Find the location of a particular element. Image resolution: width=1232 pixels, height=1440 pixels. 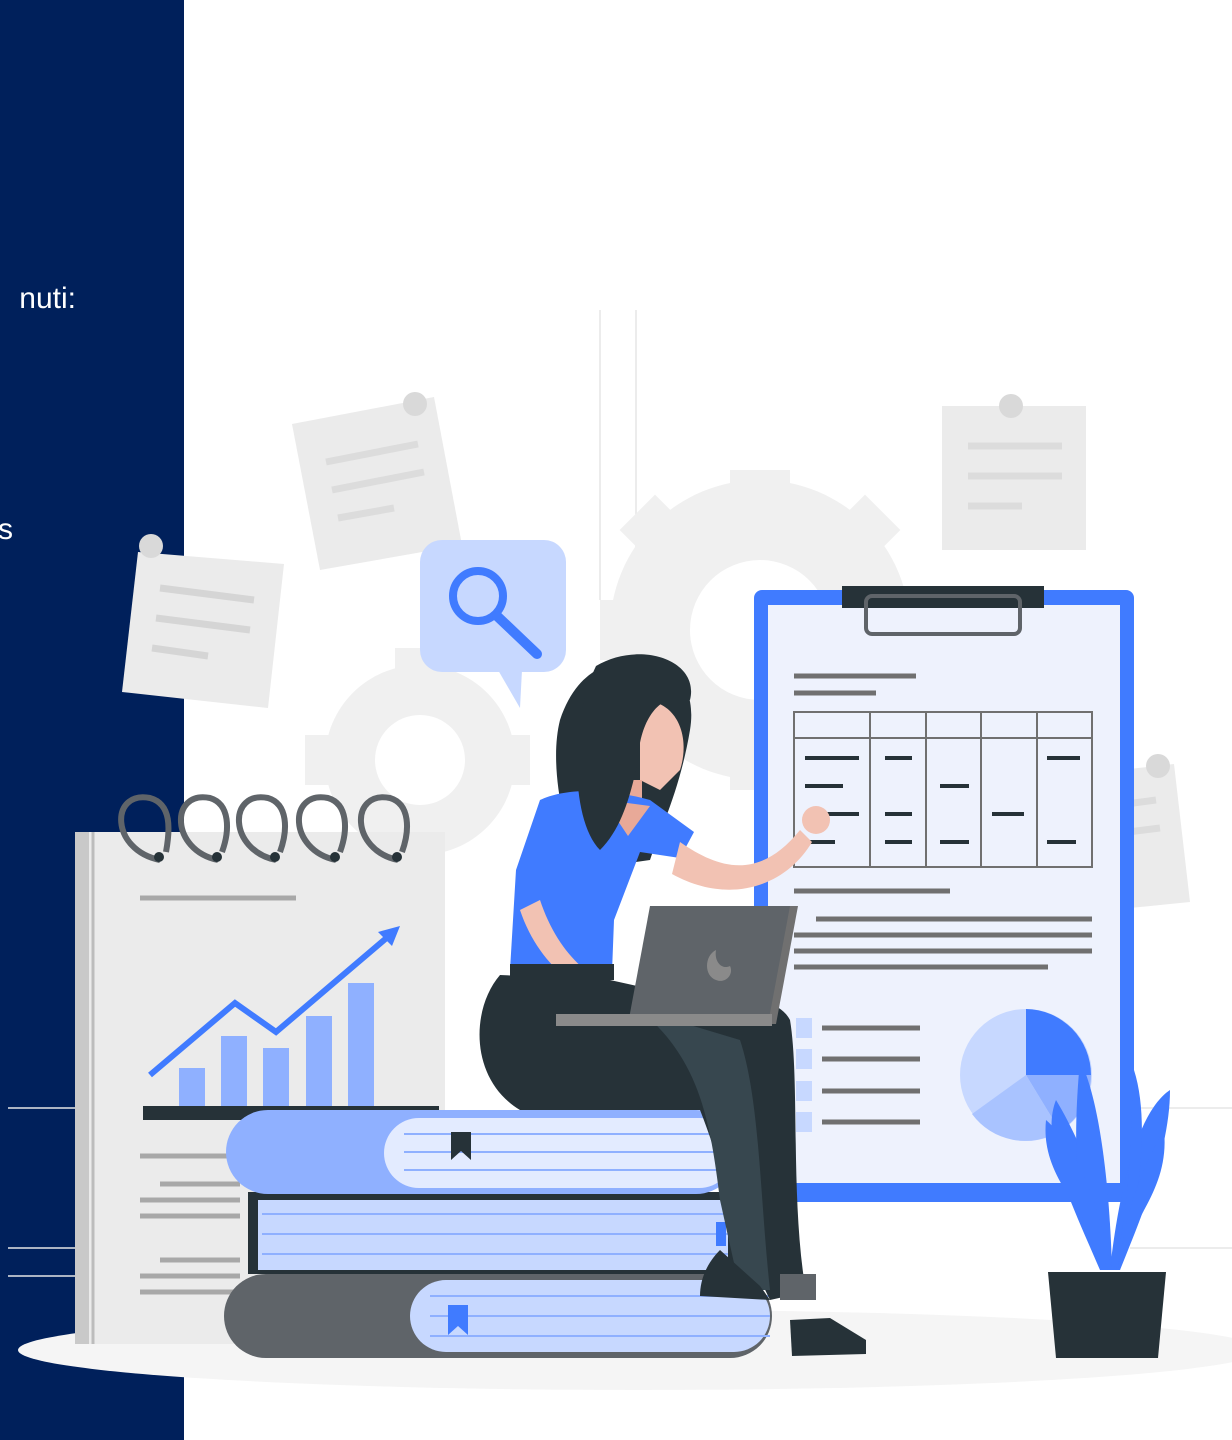

pie-chart-icon is located at coordinates (1026, 1075).